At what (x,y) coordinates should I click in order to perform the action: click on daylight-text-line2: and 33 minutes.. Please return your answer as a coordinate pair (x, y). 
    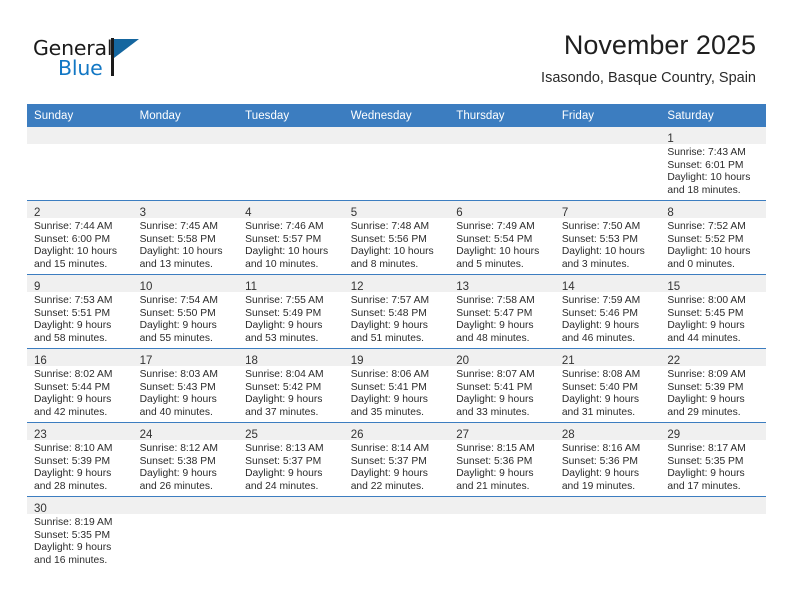
    Looking at the image, I should click on (493, 412).